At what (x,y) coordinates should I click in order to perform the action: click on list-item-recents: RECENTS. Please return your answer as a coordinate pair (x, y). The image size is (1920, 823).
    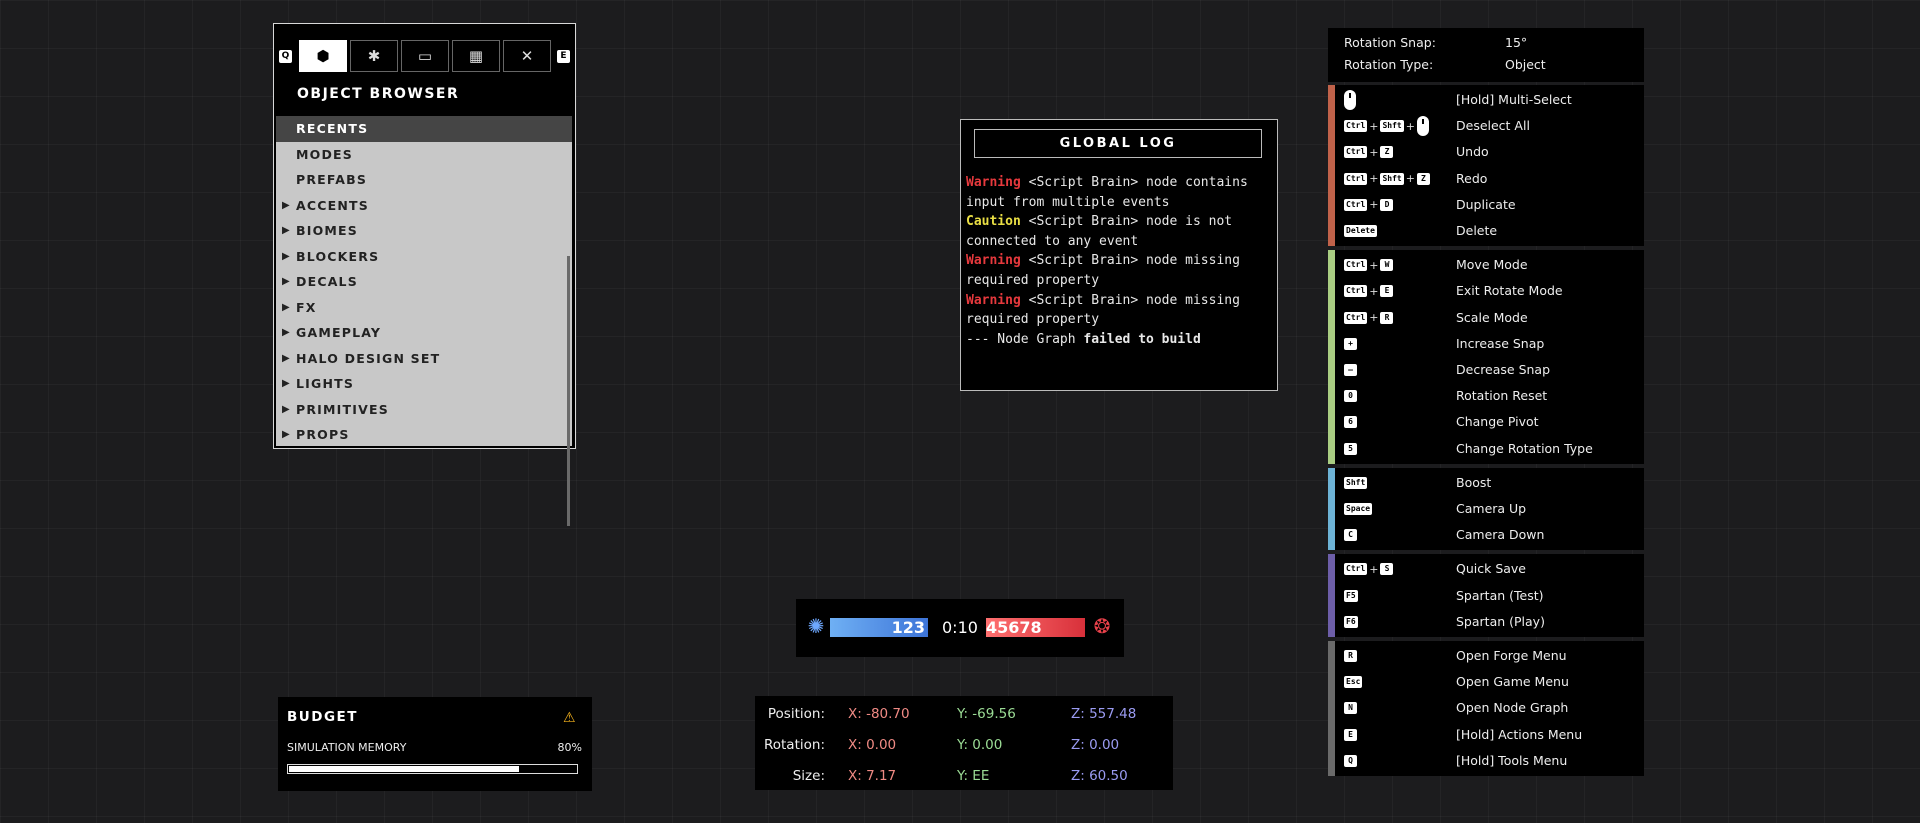
    Looking at the image, I should click on (424, 129).